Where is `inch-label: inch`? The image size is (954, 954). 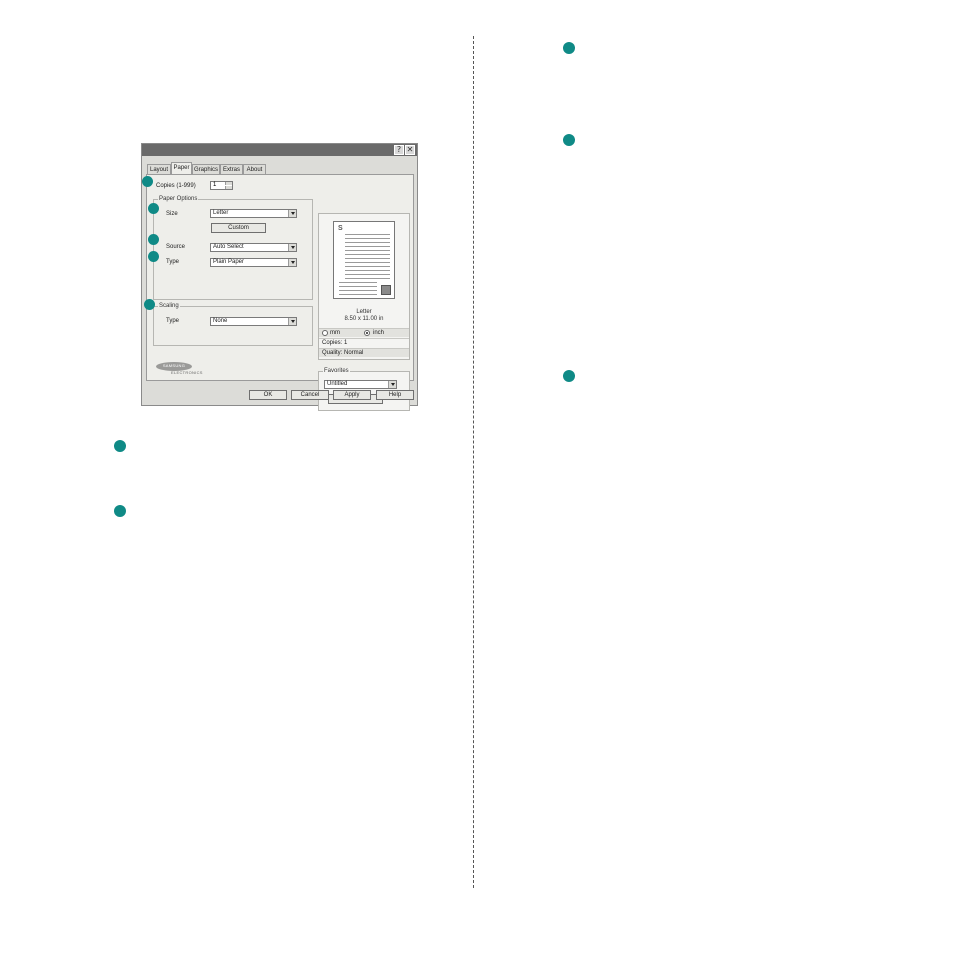 inch-label: inch is located at coordinates (379, 333).